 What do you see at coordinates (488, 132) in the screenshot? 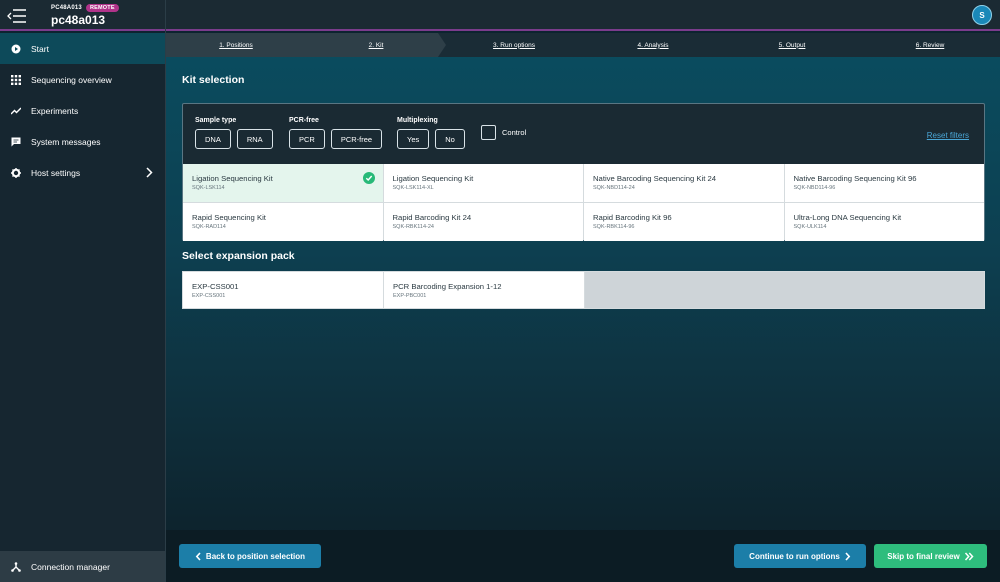
I see `control-checkbox` at bounding box center [488, 132].